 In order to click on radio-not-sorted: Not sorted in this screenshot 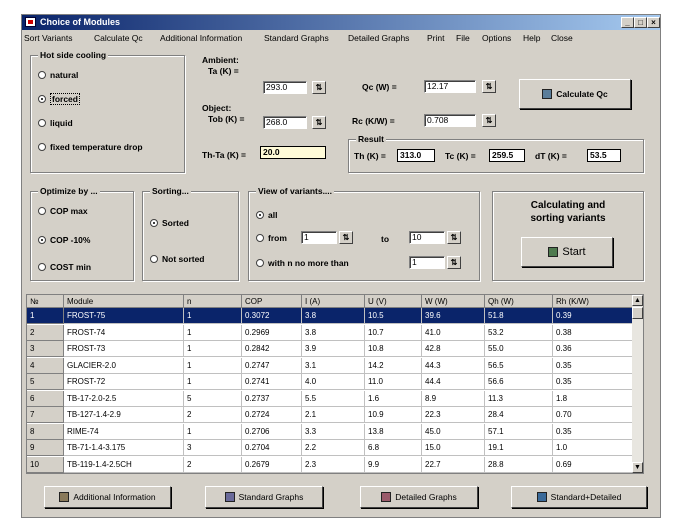, I will do `click(177, 259)`.